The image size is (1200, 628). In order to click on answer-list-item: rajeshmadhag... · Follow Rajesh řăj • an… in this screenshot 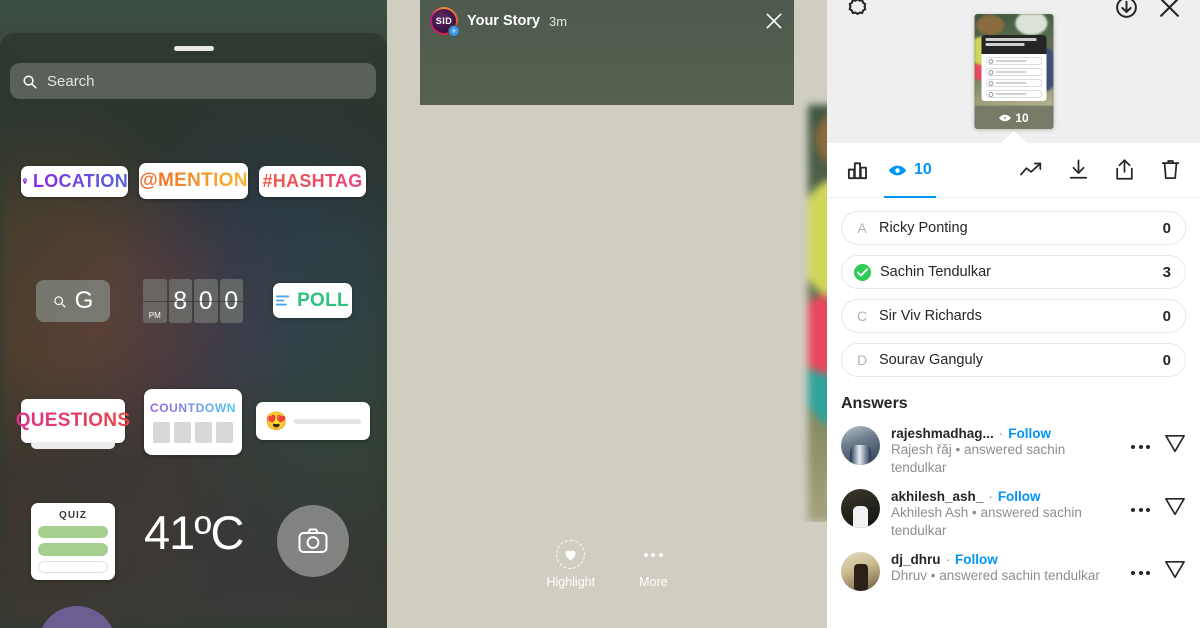, I will do `click(1013, 452)`.